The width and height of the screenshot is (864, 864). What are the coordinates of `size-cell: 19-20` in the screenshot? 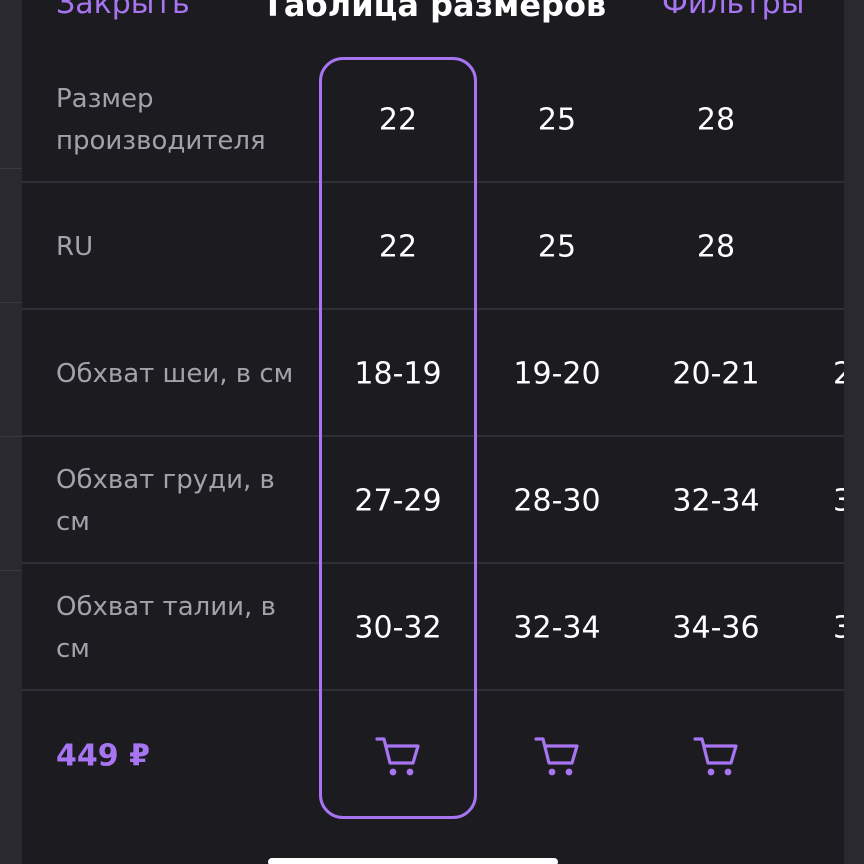 It's located at (556, 373).